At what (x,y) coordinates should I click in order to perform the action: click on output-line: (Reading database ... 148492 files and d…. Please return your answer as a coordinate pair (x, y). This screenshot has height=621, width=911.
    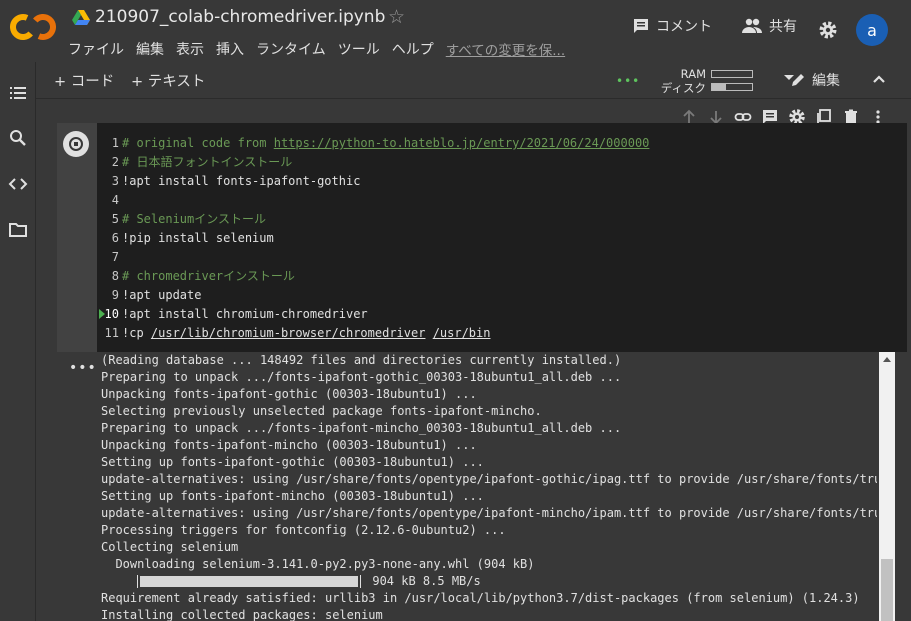
    Looking at the image, I should click on (361, 360).